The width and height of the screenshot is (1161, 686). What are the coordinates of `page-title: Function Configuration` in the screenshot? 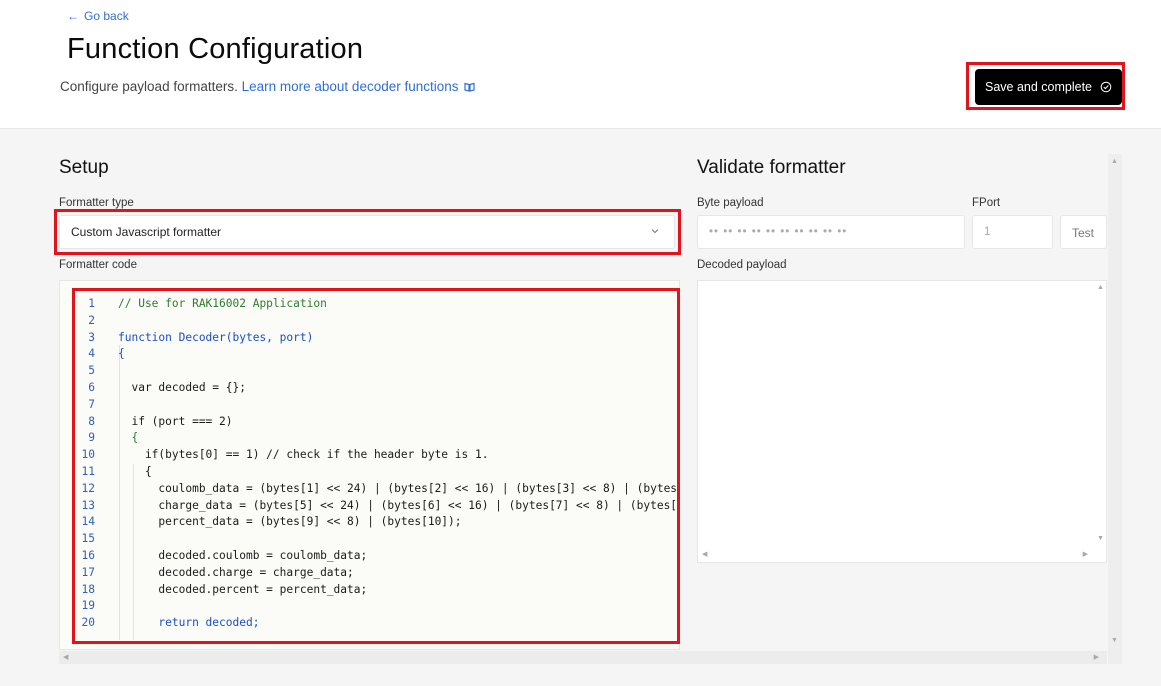 It's located at (215, 49).